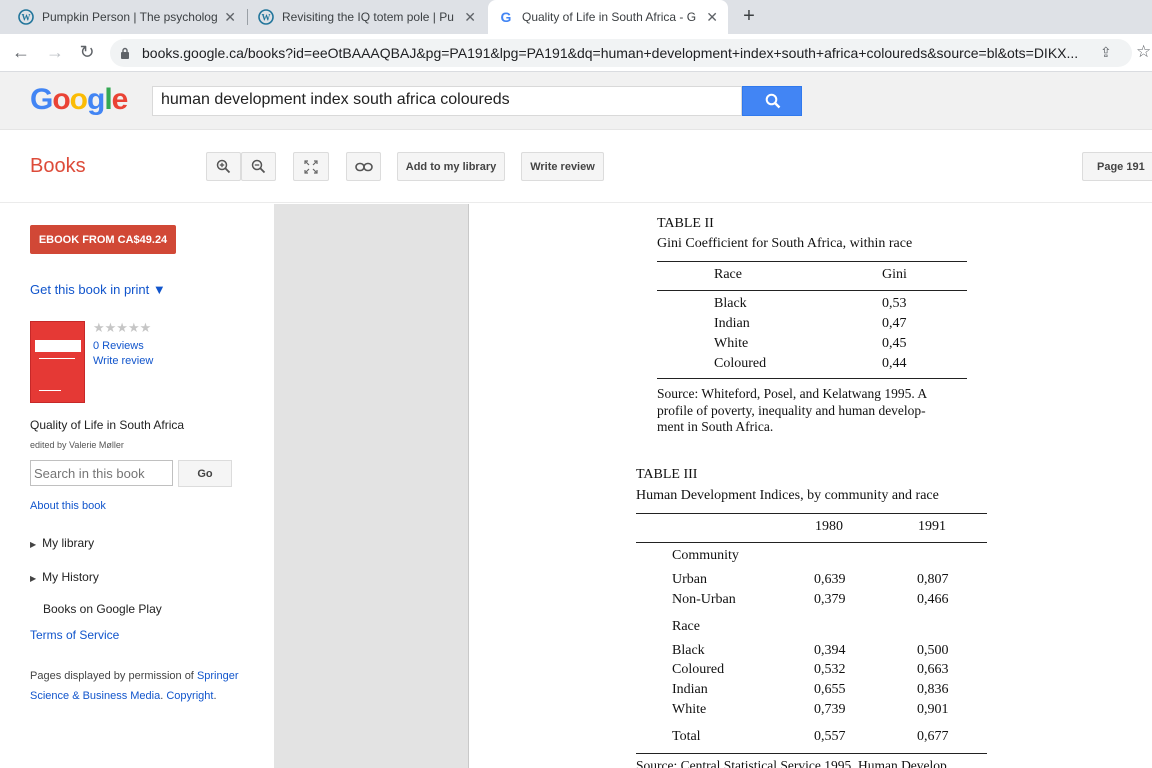  Describe the element at coordinates (811, 513) in the screenshot. I see `table3-top-rule` at that location.